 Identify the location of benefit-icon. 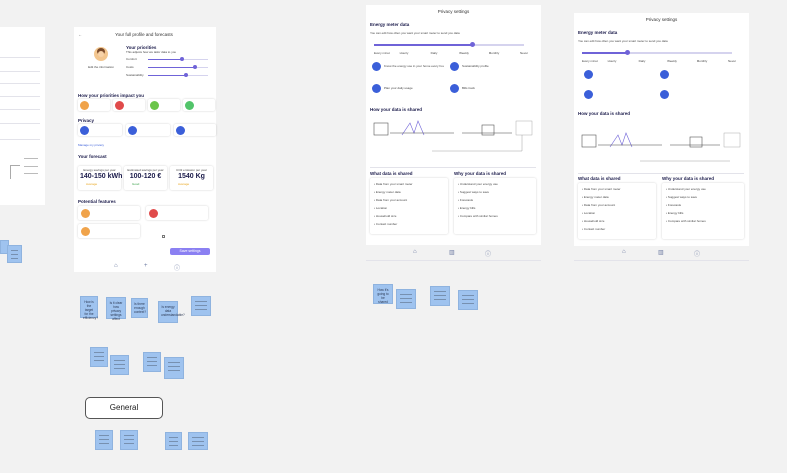
(376, 66).